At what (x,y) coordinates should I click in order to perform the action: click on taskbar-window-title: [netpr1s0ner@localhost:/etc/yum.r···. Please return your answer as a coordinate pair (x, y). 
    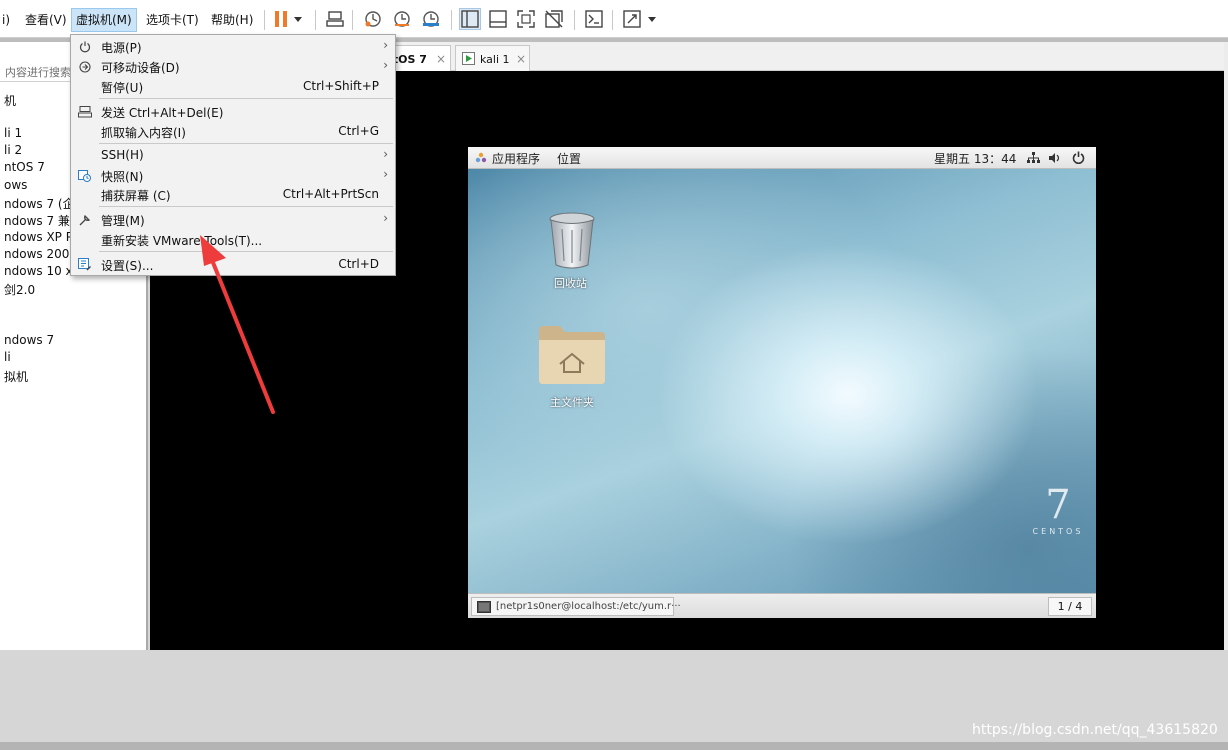
    Looking at the image, I should click on (588, 606).